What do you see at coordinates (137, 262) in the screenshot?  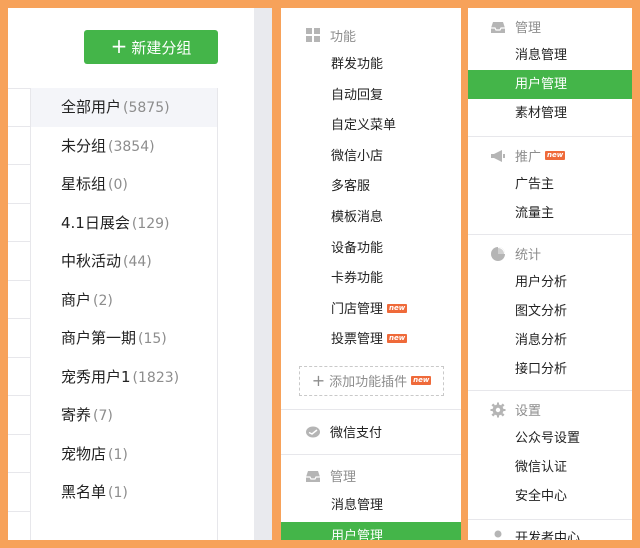 I see `group-count: (44)` at bounding box center [137, 262].